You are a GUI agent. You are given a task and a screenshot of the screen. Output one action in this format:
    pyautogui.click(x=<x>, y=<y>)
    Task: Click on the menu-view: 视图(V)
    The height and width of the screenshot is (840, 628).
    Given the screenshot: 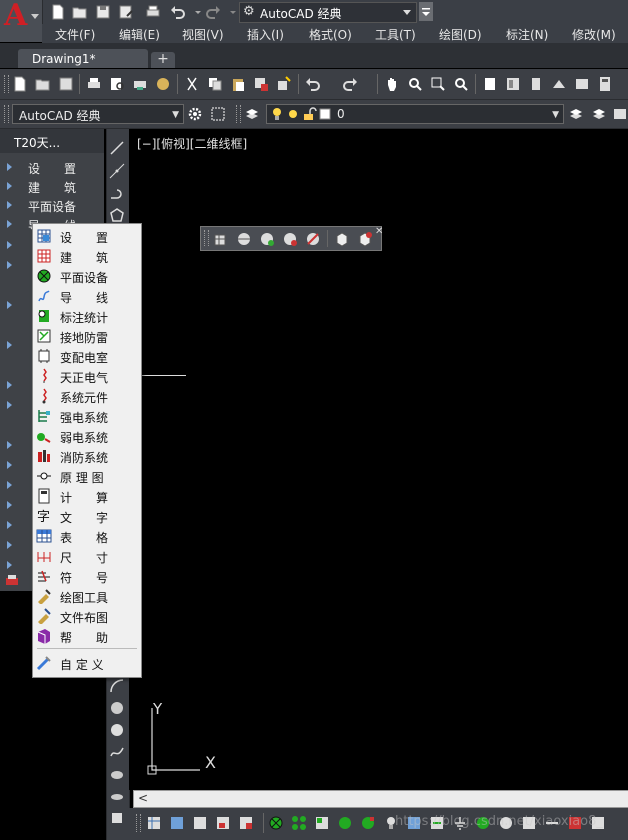 What is the action you would take?
    pyautogui.click(x=203, y=34)
    